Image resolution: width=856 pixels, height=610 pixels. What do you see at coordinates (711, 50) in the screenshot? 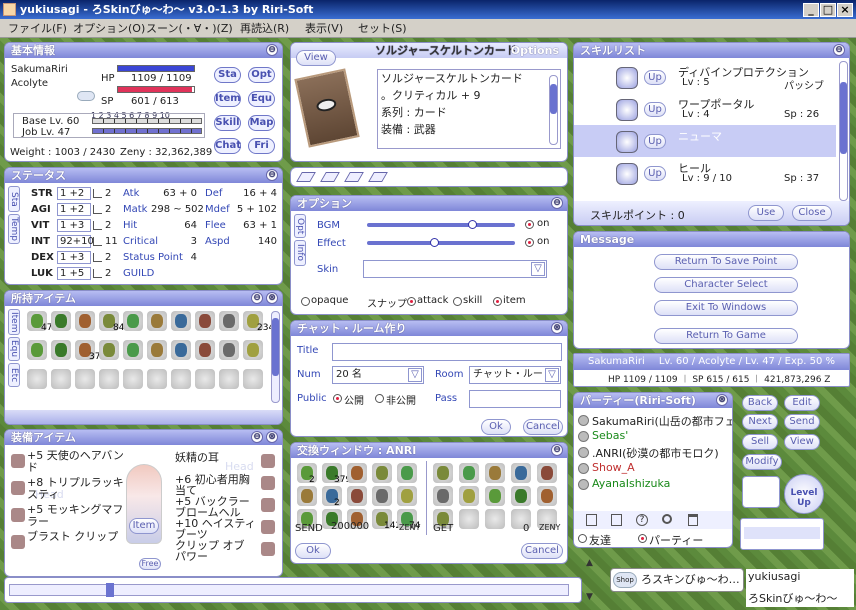
I see `skill-list-header: スキルリスト ⊖` at bounding box center [711, 50].